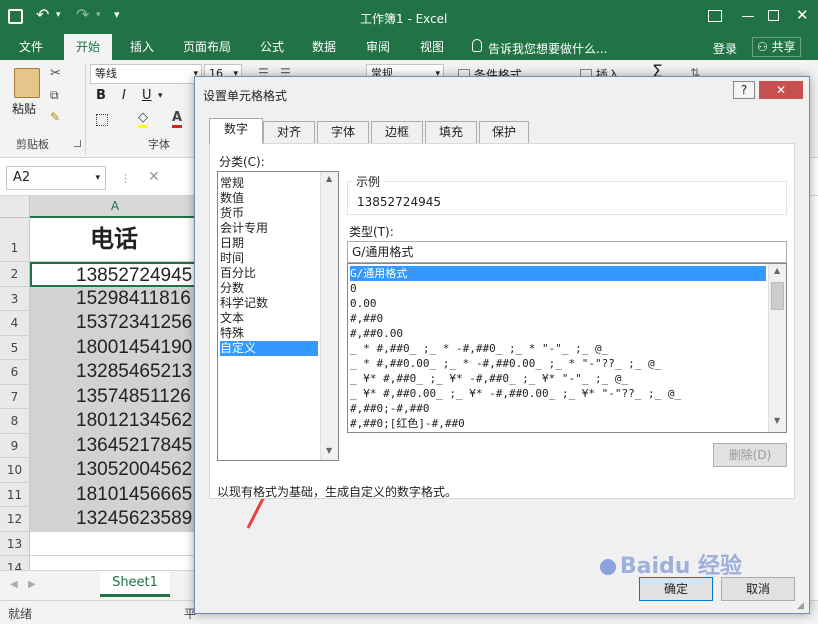  Describe the element at coordinates (272, 47) in the screenshot. I see `tab-formulas: 公式` at that location.